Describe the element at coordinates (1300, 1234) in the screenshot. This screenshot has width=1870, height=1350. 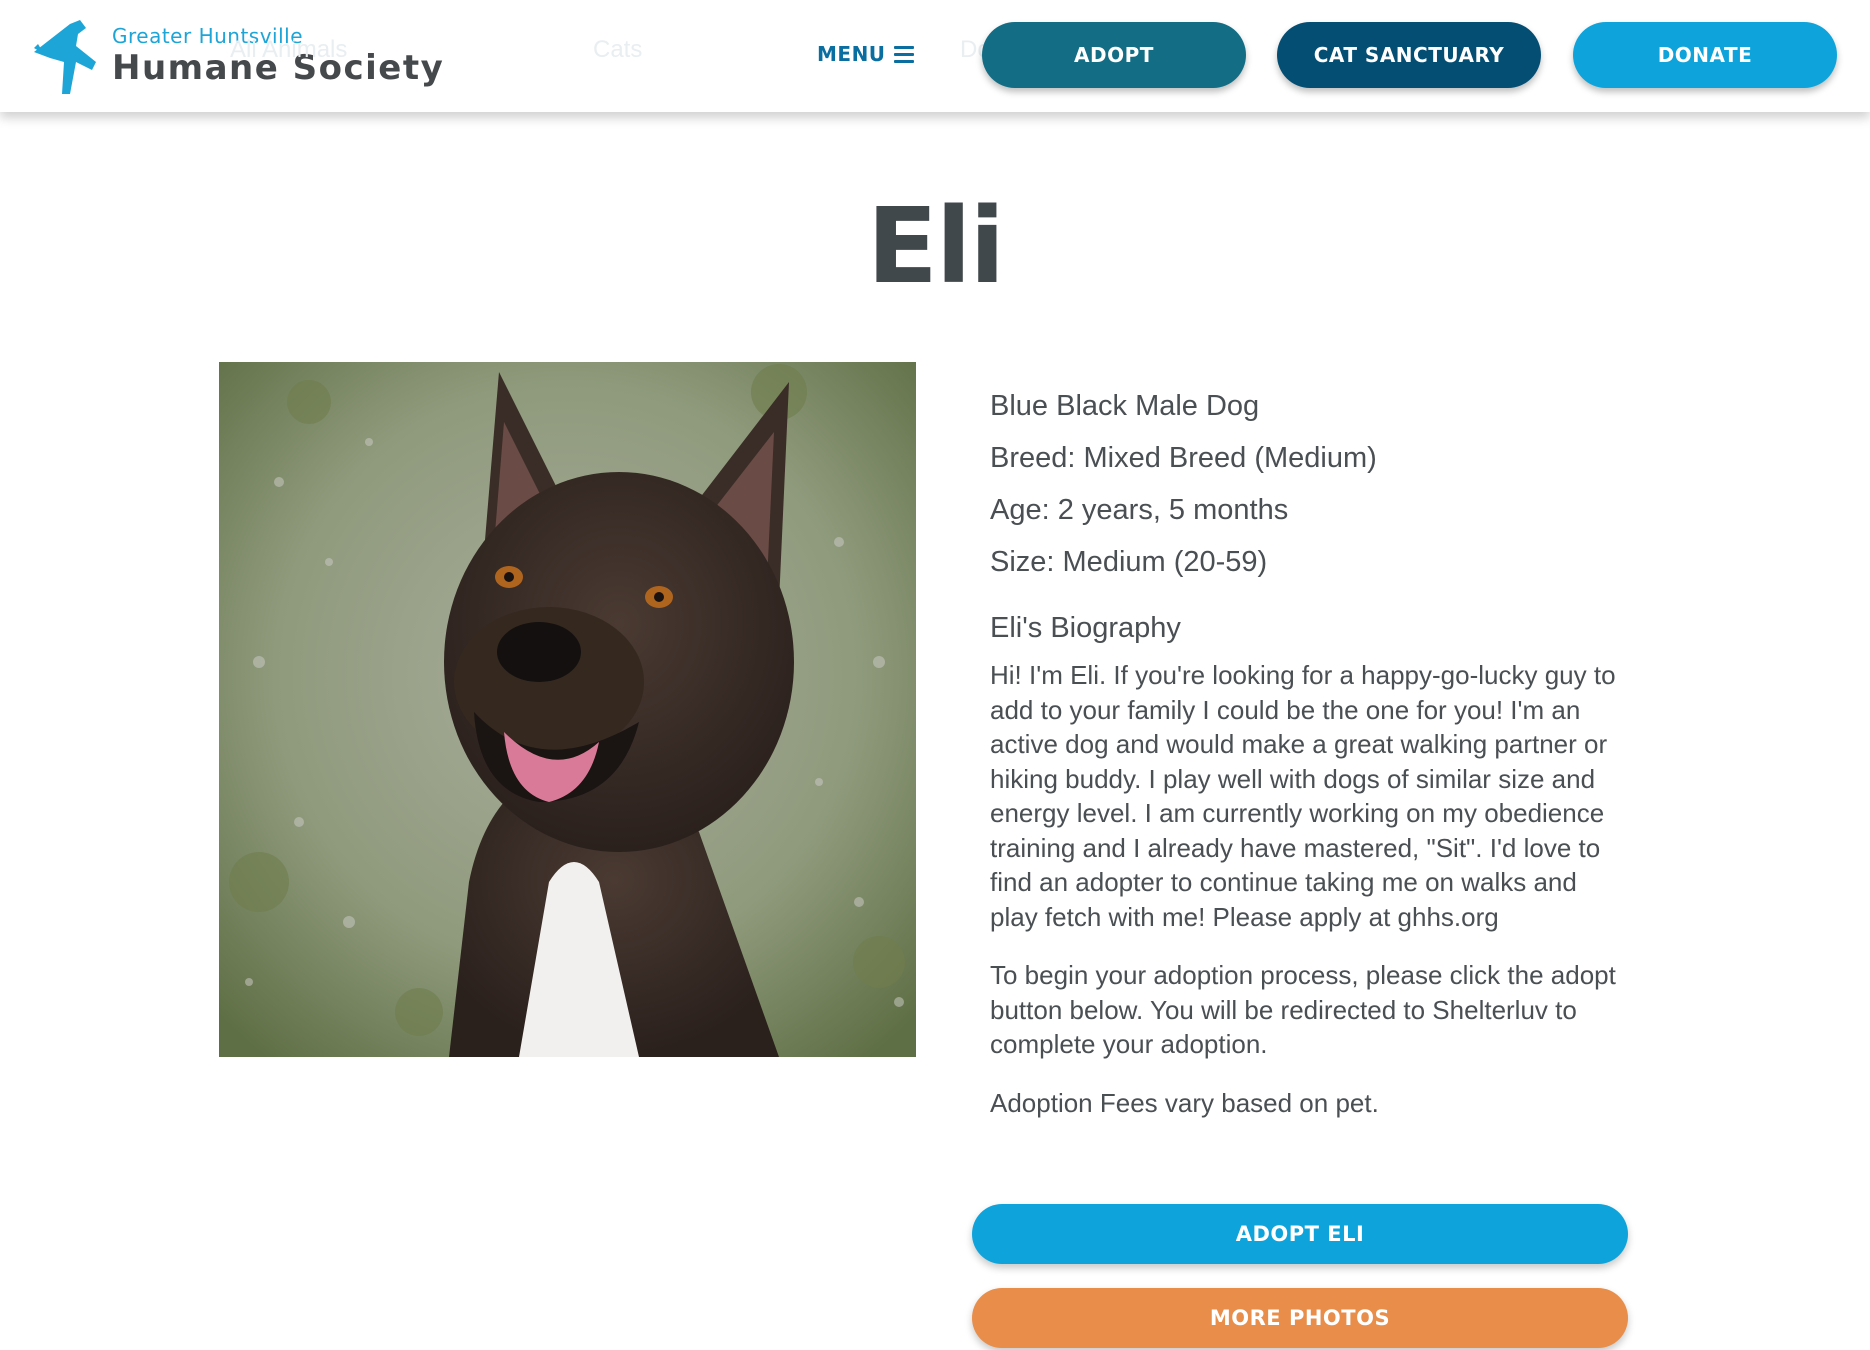
I see `adopt-pet-button: ADOPT ELI` at that location.